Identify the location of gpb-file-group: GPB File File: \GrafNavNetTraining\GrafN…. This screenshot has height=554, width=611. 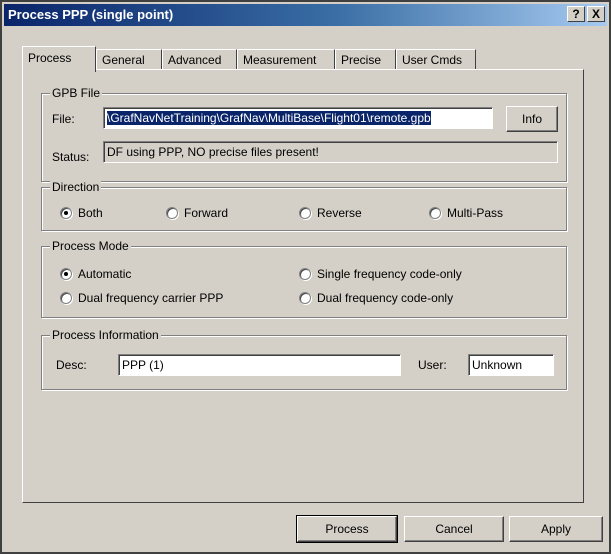
(304, 134).